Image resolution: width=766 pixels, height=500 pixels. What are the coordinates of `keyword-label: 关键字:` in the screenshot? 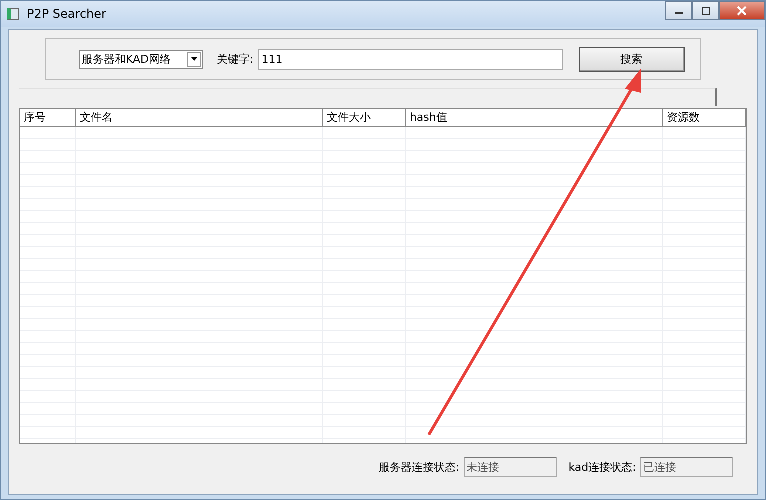 It's located at (235, 59).